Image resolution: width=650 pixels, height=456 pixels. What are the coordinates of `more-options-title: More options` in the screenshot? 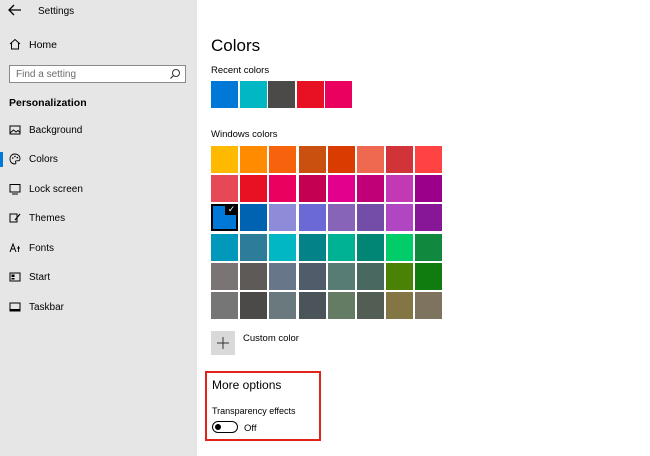 It's located at (247, 385).